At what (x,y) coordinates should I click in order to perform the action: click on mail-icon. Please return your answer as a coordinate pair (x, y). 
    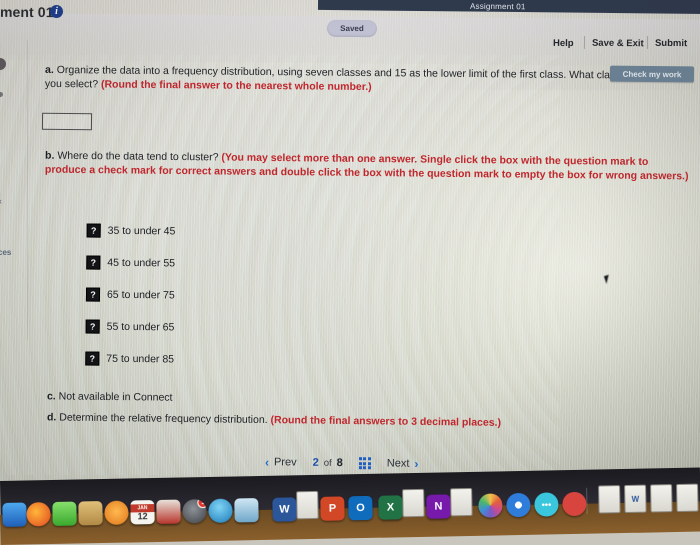
    Looking at the image, I should click on (246, 510).